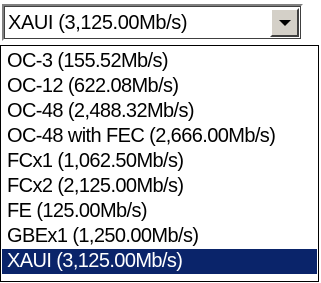 This screenshot has height=283, width=321. I want to click on option-gbex1: GBEx1 (1,250.00Mb/s), so click(159, 236).